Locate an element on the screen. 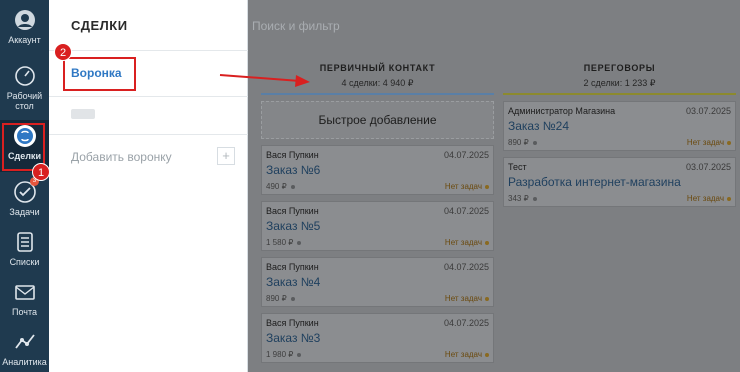 This screenshot has height=372, width=740. speedometer-icon is located at coordinates (24, 76).